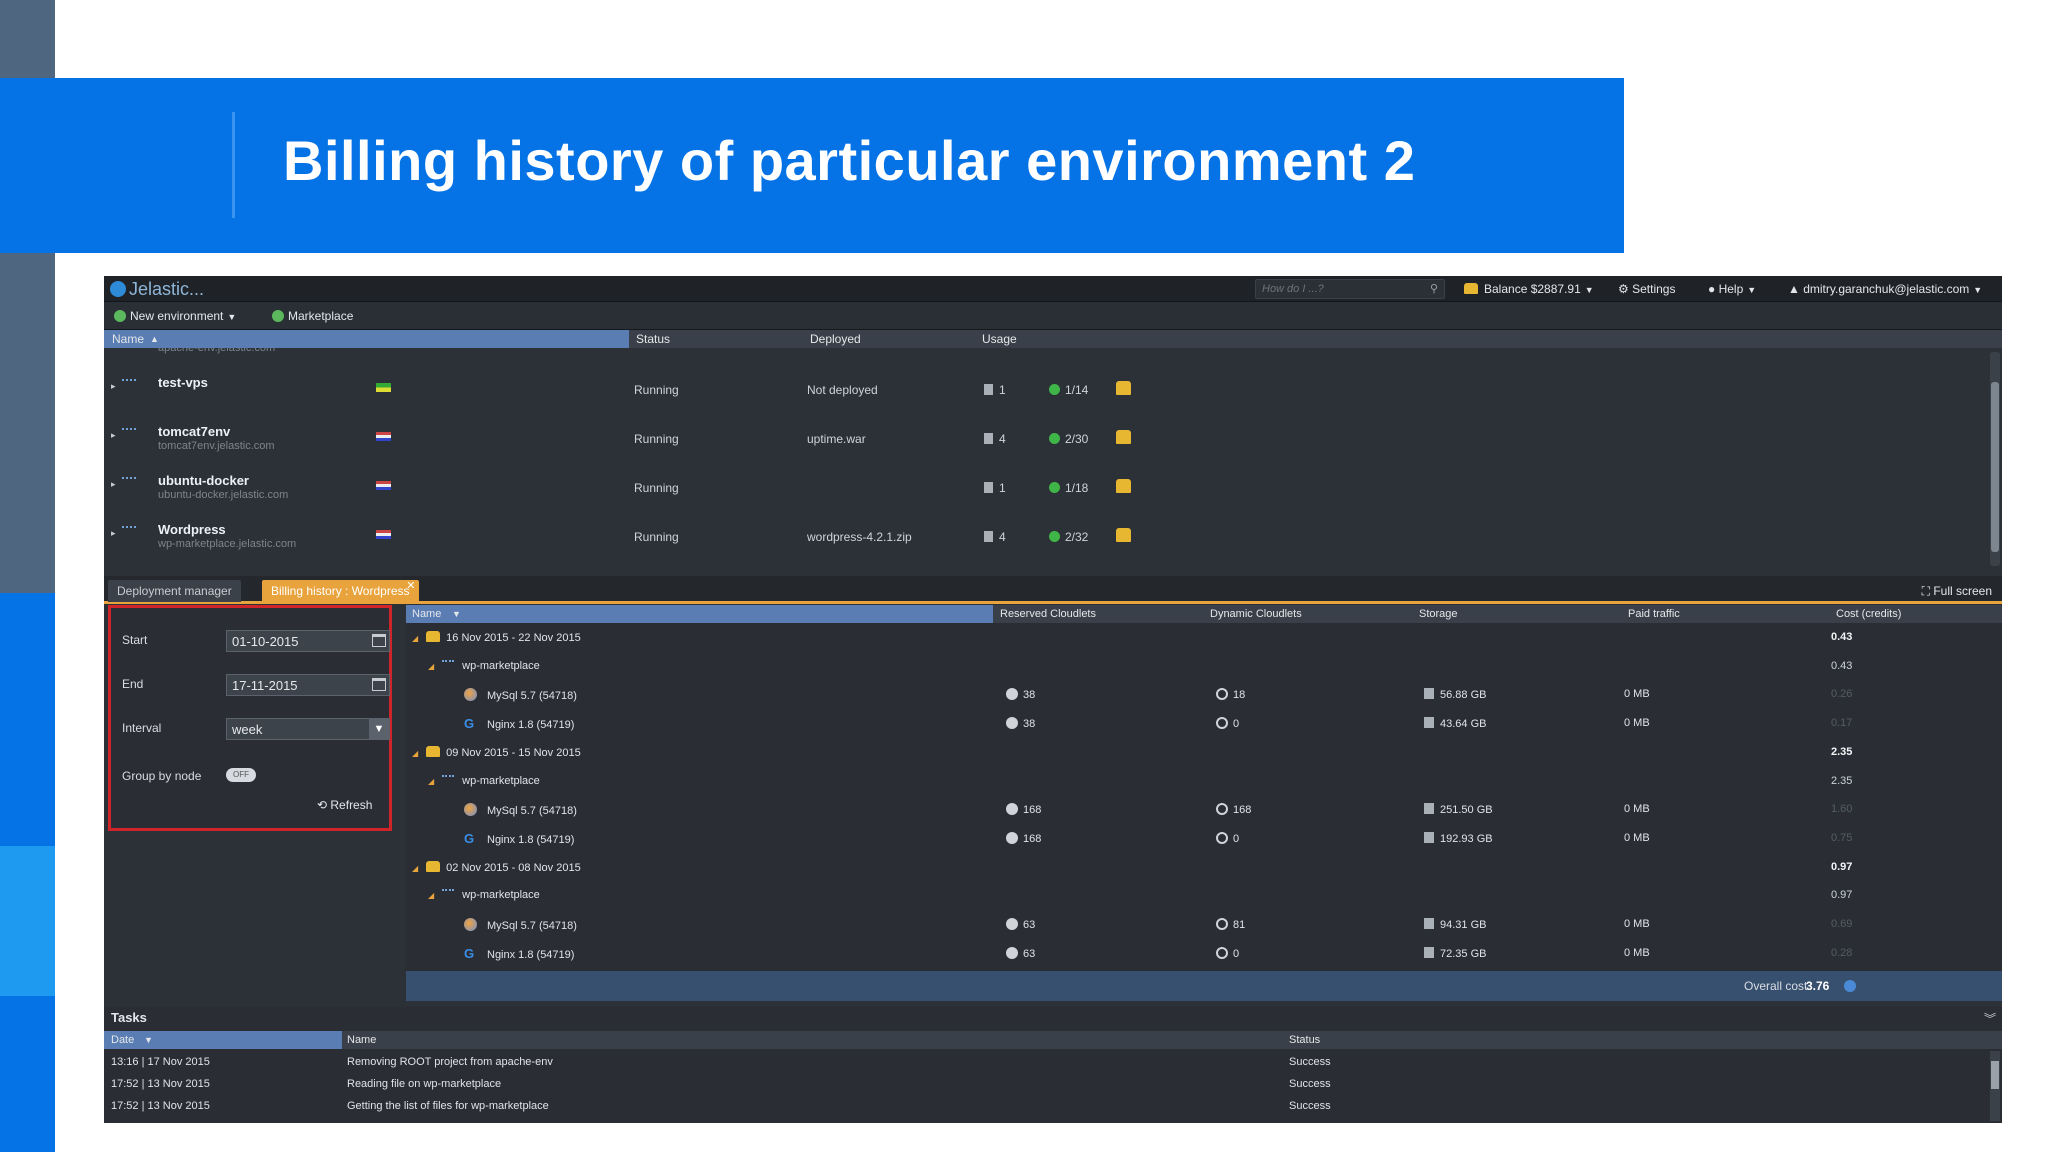 The height and width of the screenshot is (1152, 2048). What do you see at coordinates (308, 641) in the screenshot?
I see `start-date-field: 01-10-2015` at bounding box center [308, 641].